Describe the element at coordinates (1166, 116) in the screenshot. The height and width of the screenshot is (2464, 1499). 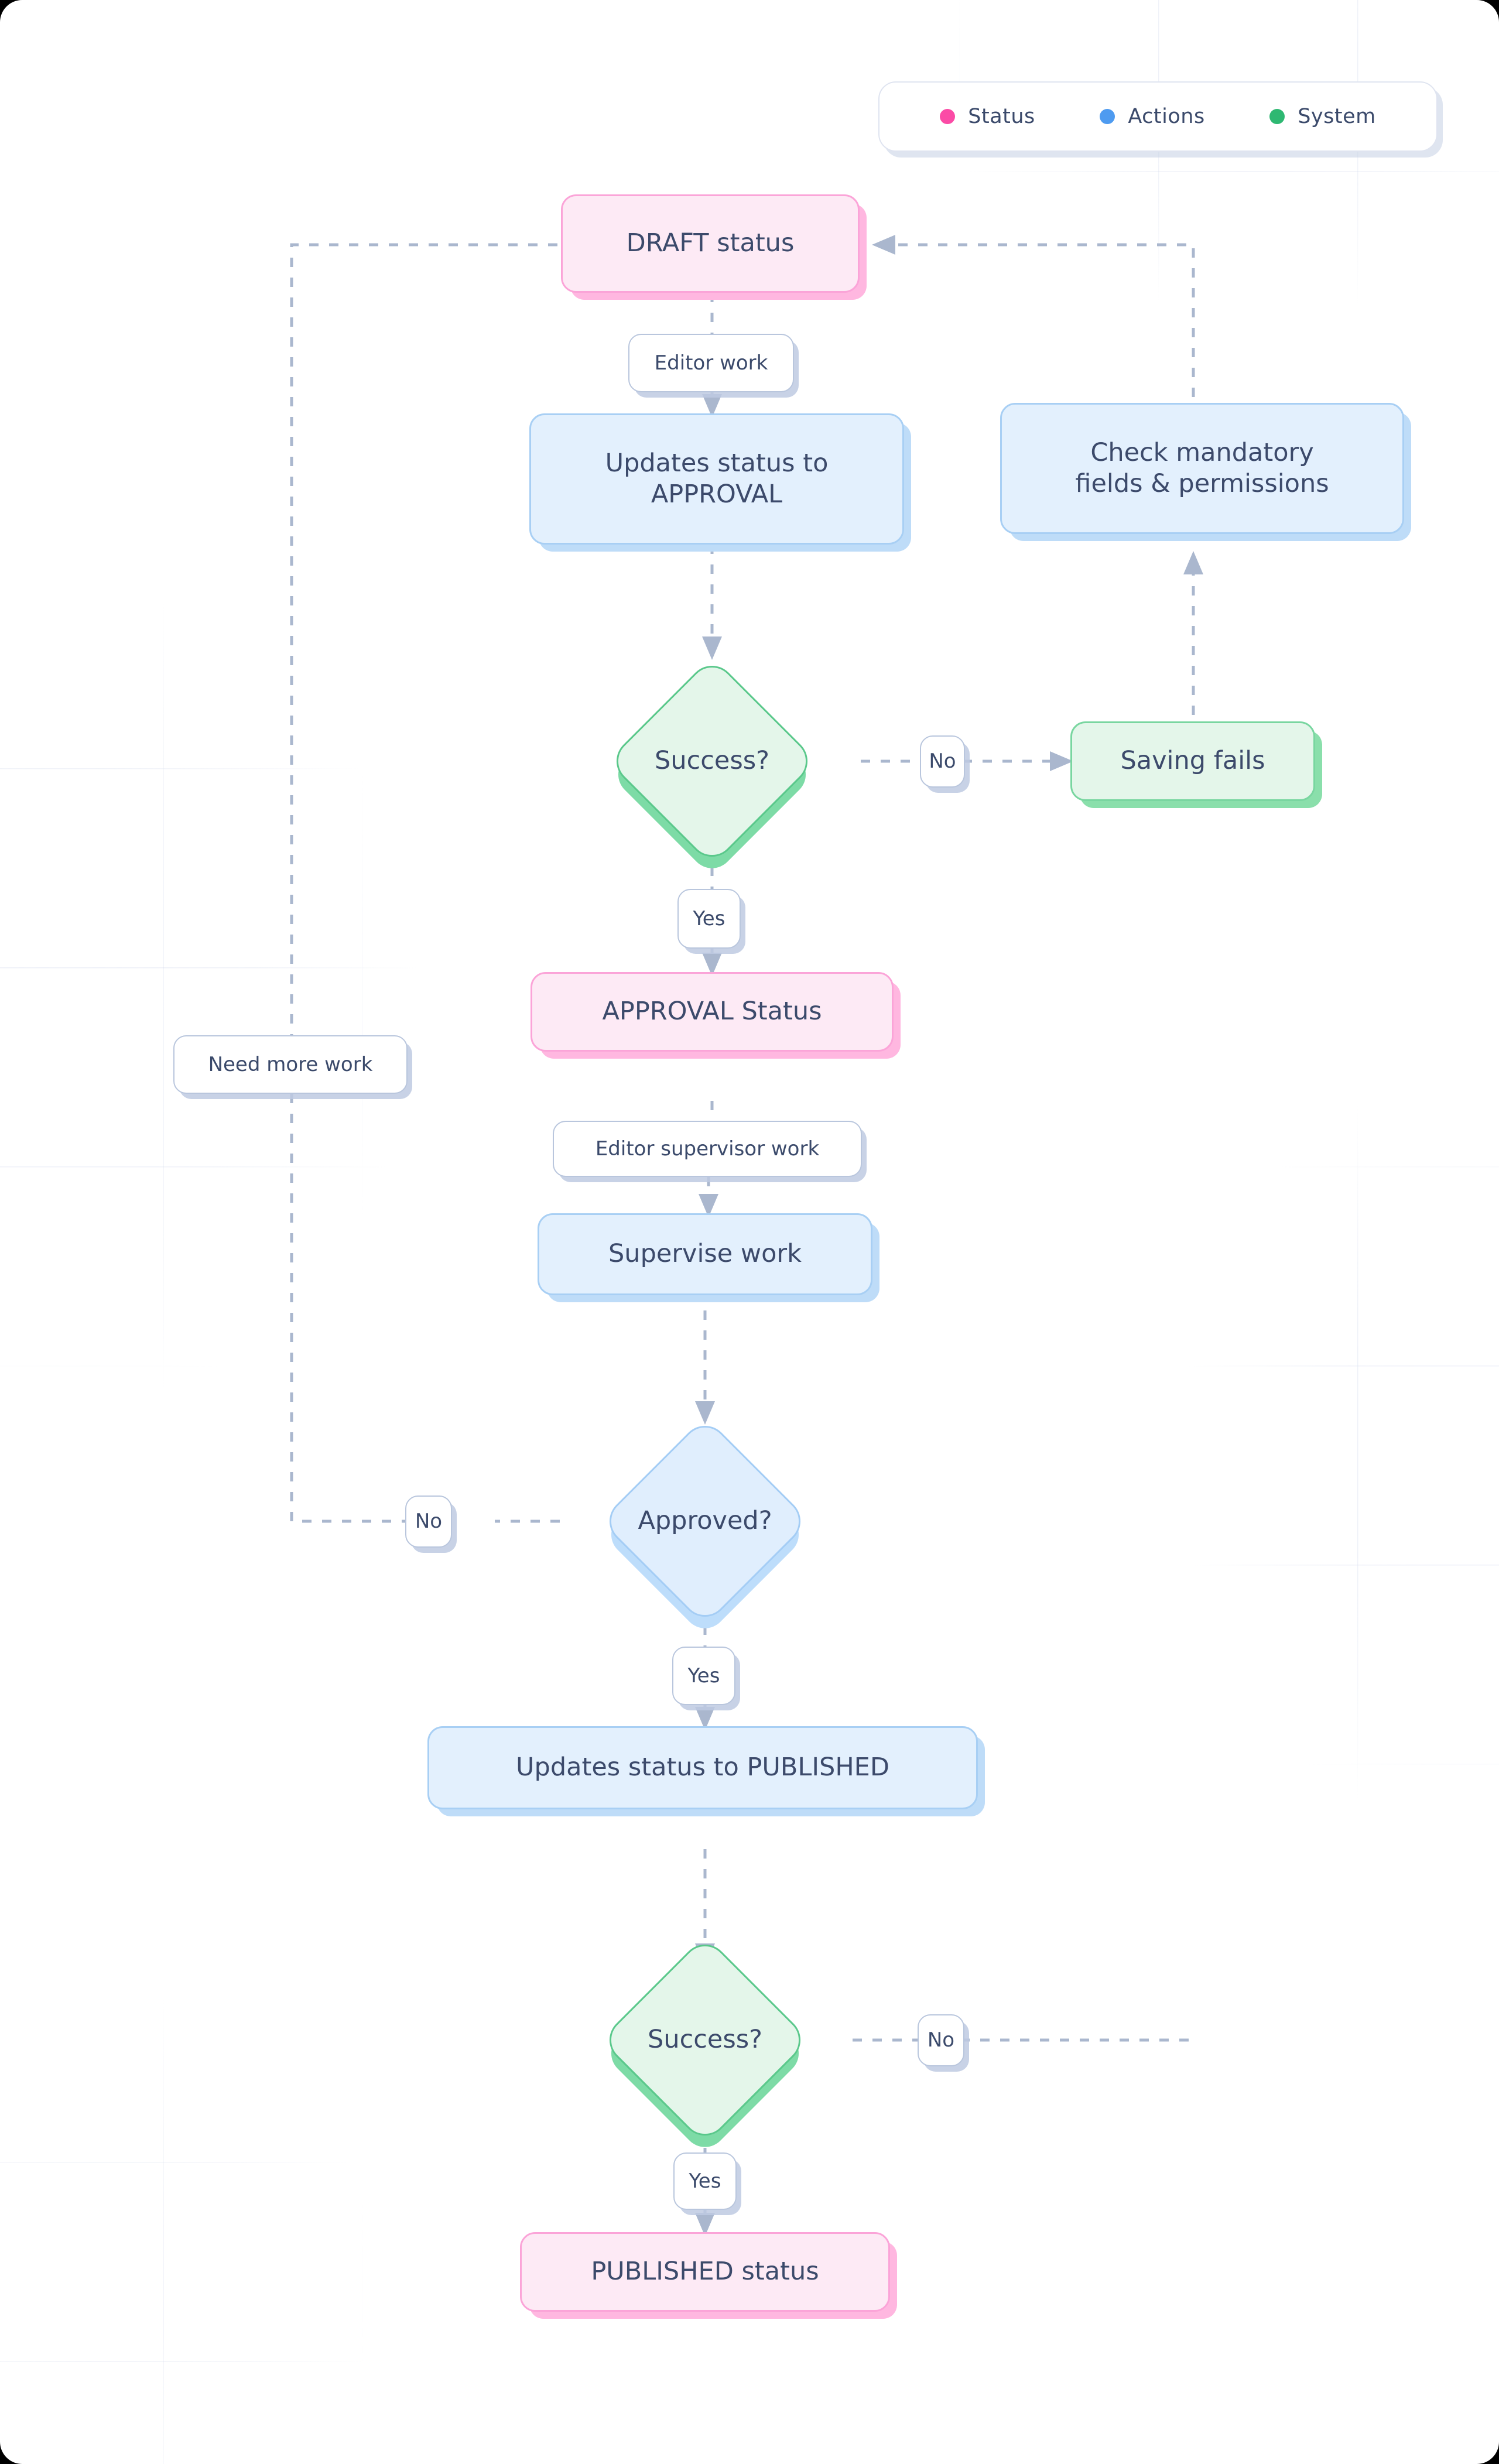
I see `legend-label-actions: Actions` at that location.